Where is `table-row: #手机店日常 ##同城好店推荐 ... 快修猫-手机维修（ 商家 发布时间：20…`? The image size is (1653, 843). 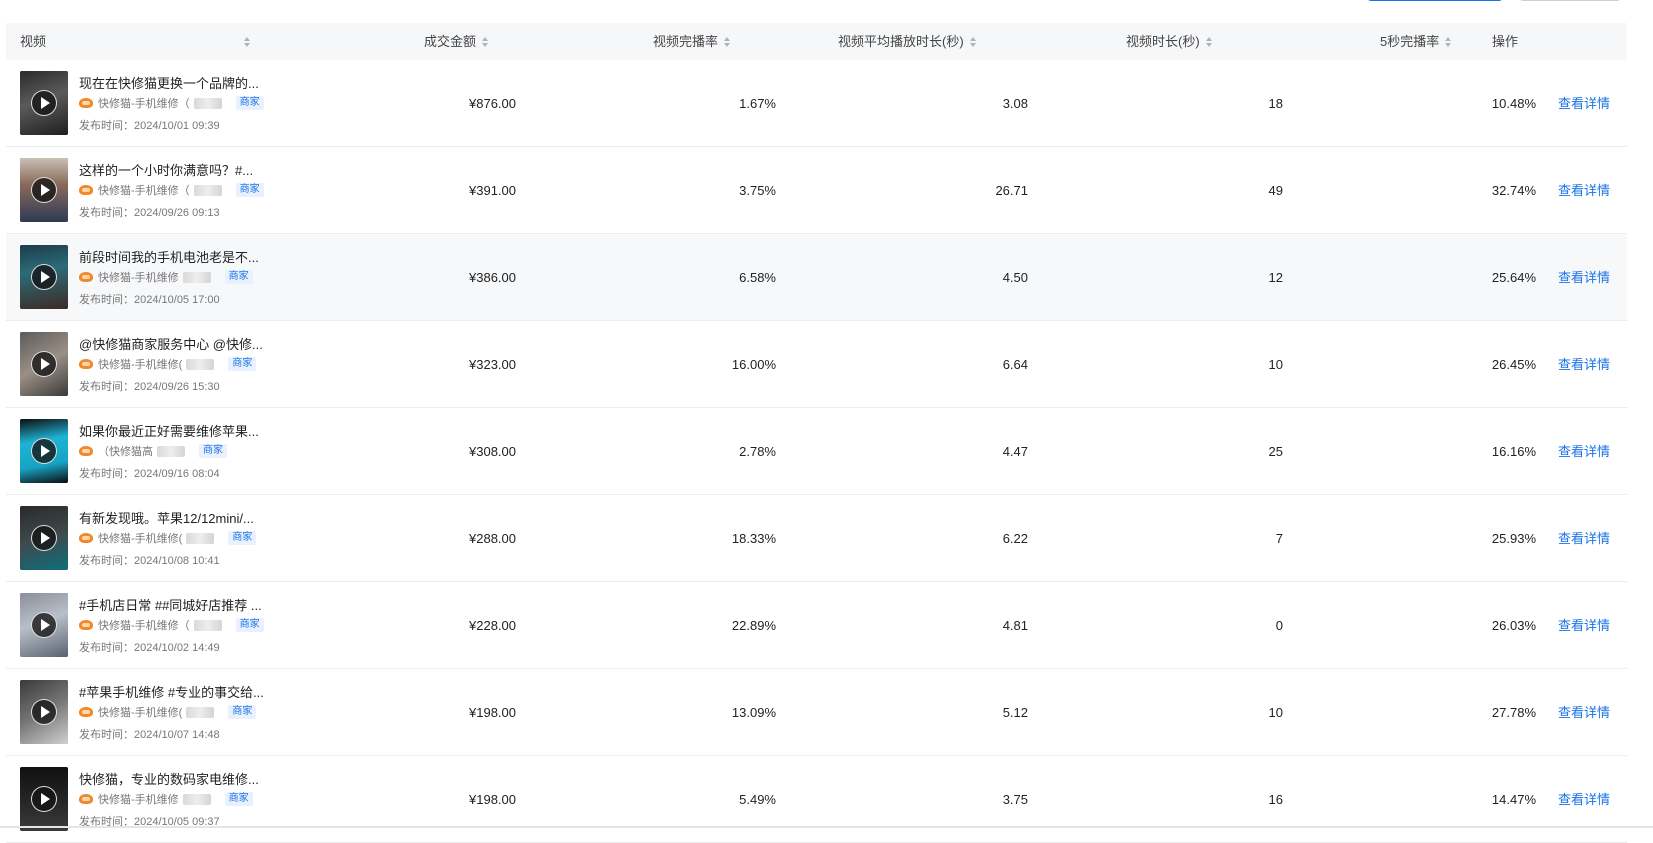 table-row: #手机店日常 ##同城好店推荐 ... 快修猫-手机维修（ 商家 发布时间：20… is located at coordinates (816, 625).